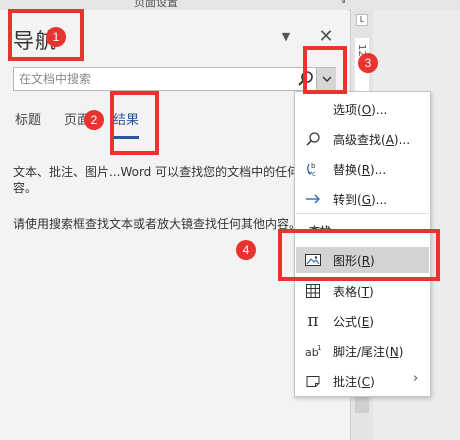  Describe the element at coordinates (347, 382) in the screenshot. I see `menu-item-label: 批注(` at that location.